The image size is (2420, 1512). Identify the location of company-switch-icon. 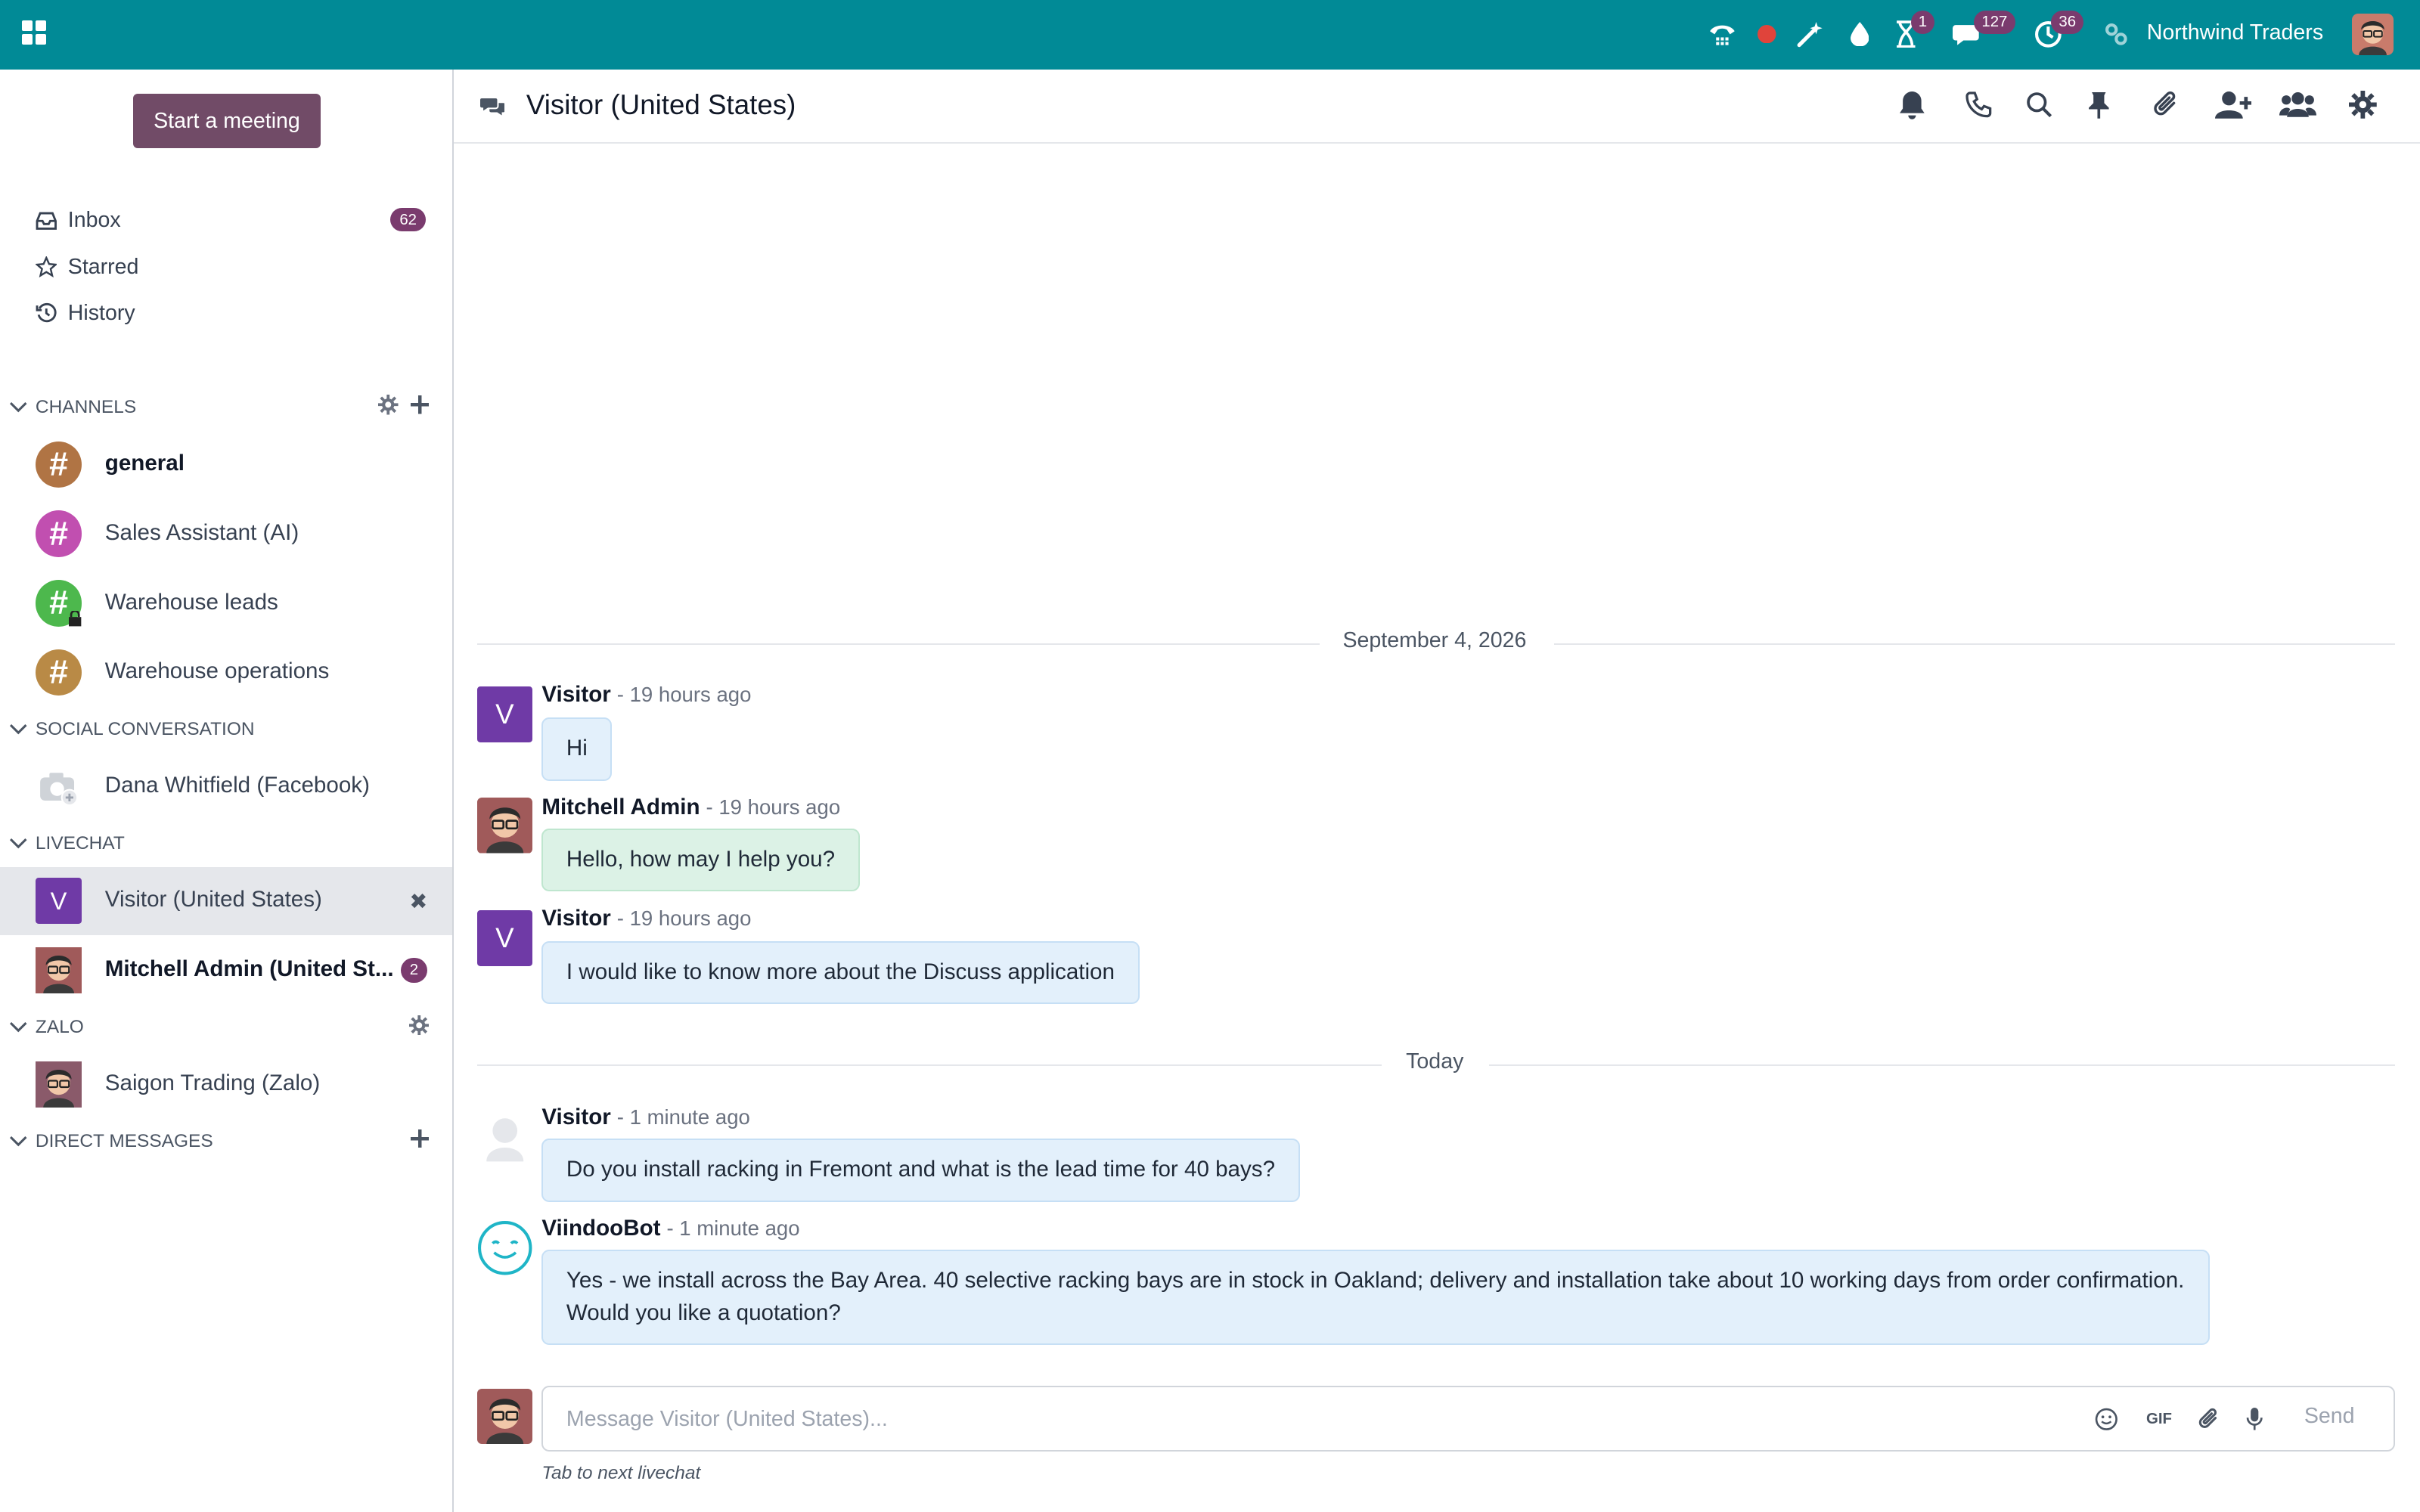
(2116, 34).